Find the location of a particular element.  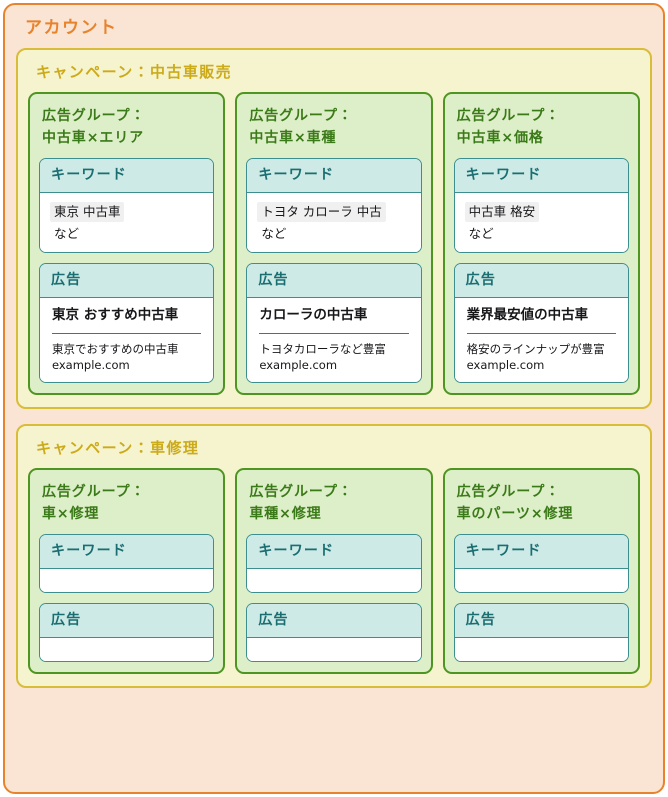

keyword-panel: キーワード 東京 中古車 など is located at coordinates (127, 205).